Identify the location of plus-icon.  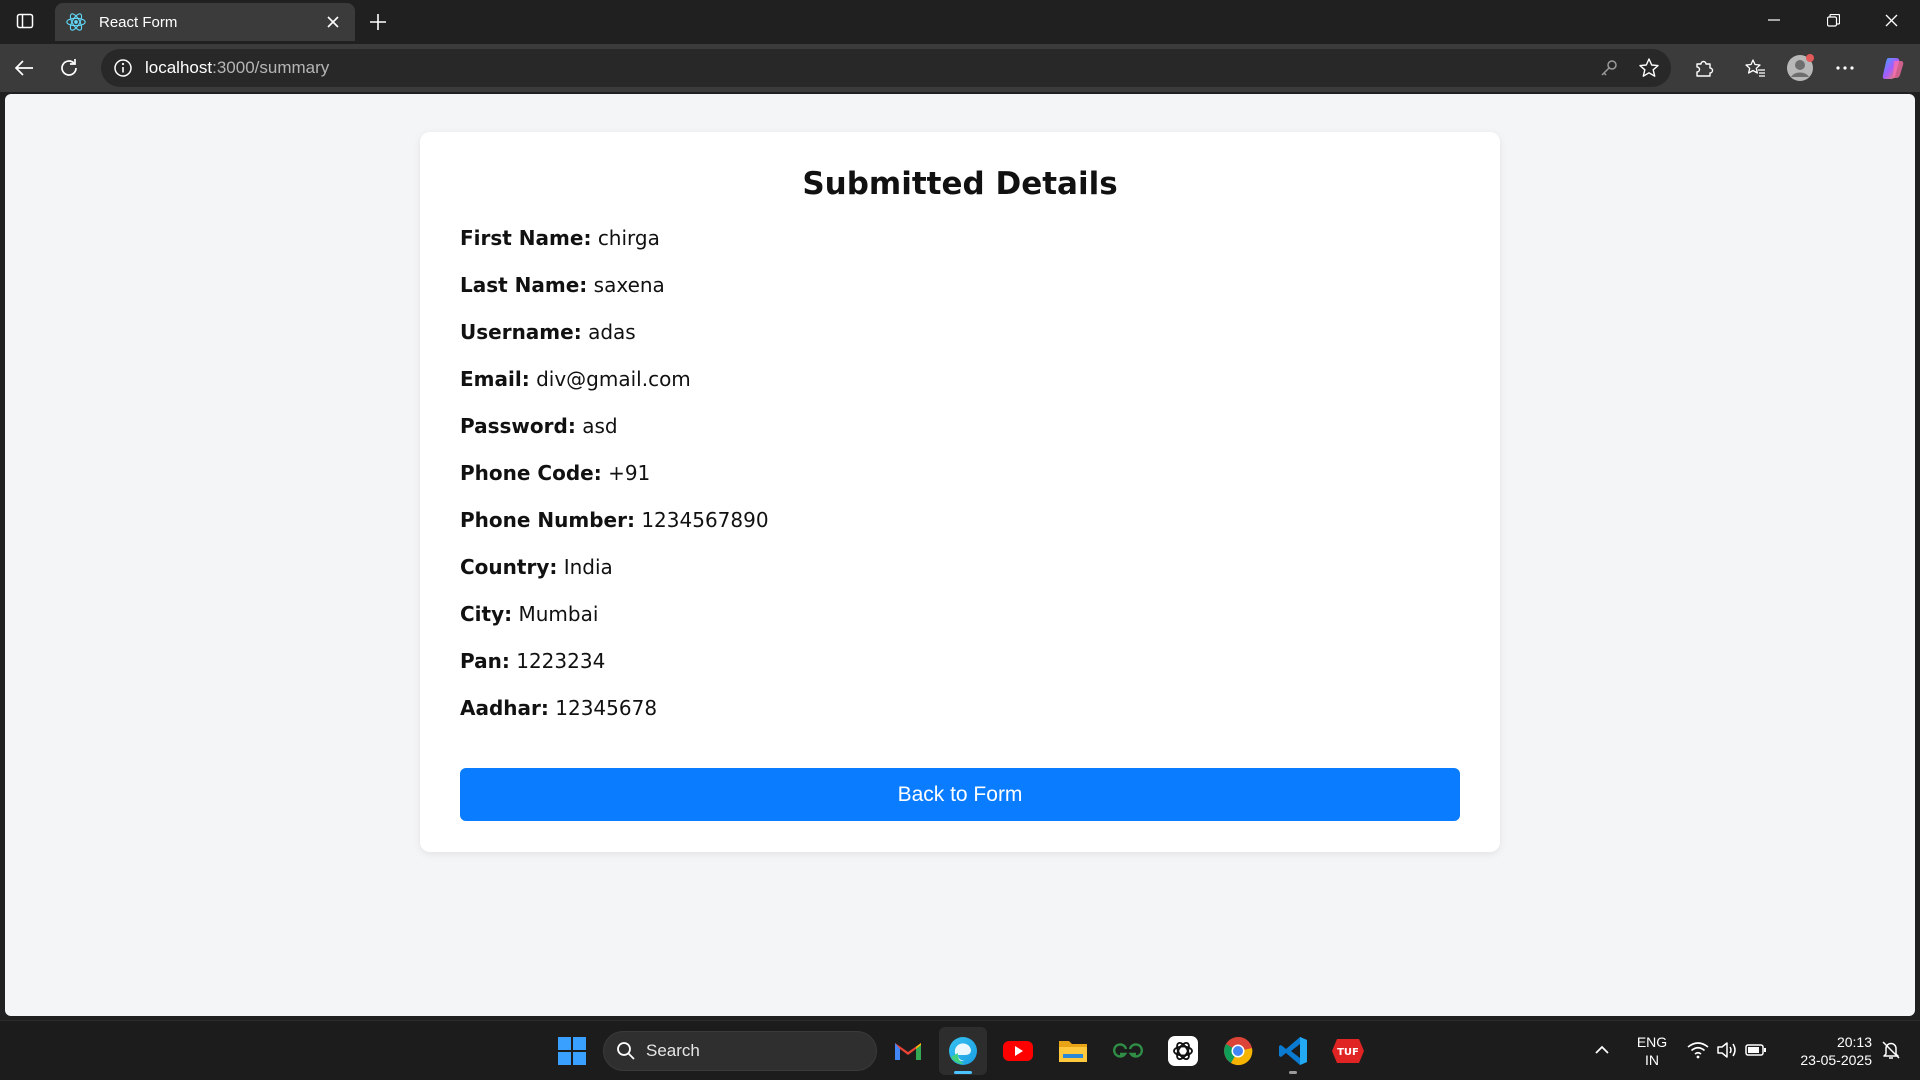
(378, 22).